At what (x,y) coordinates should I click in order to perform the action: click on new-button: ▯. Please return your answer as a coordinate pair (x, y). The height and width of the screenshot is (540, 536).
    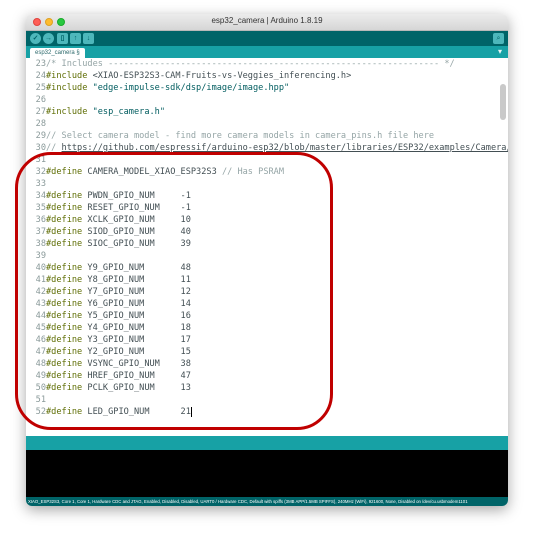
    Looking at the image, I should click on (62, 38).